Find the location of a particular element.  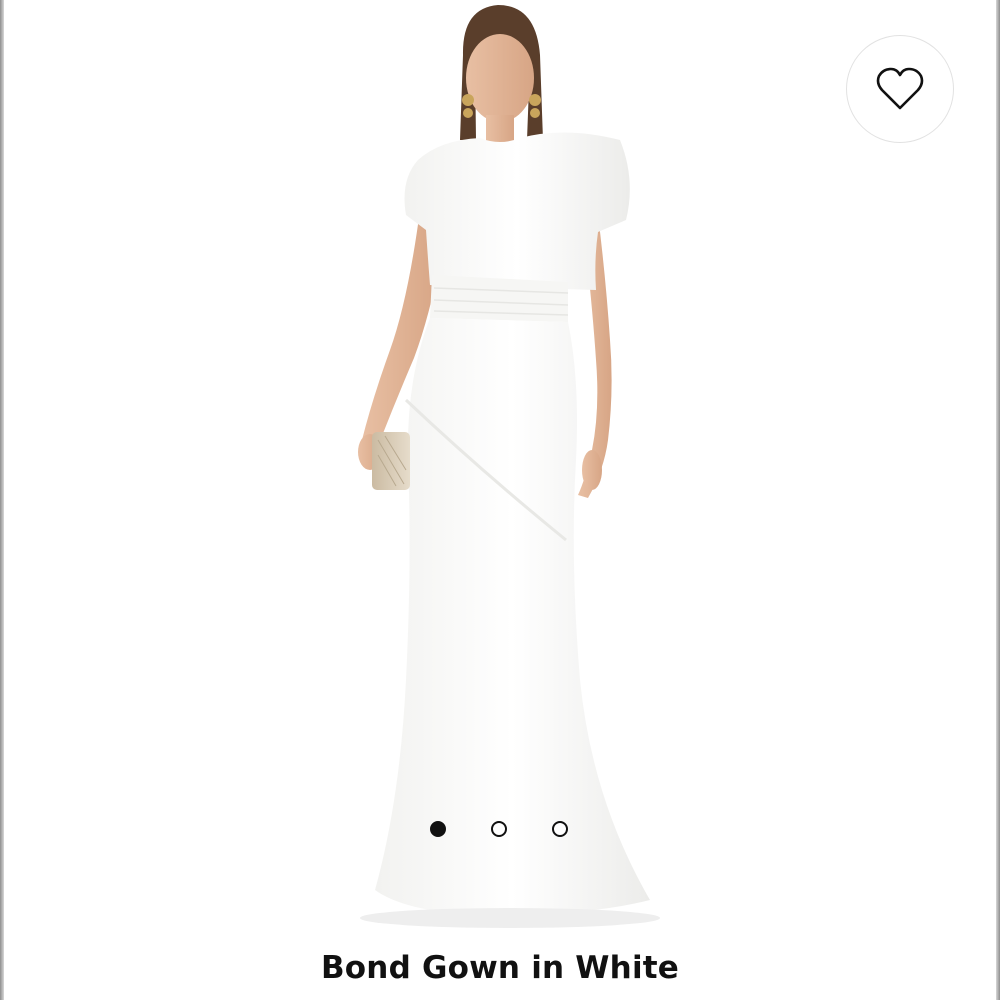

product-title: Bond Gown in White is located at coordinates (500, 968).